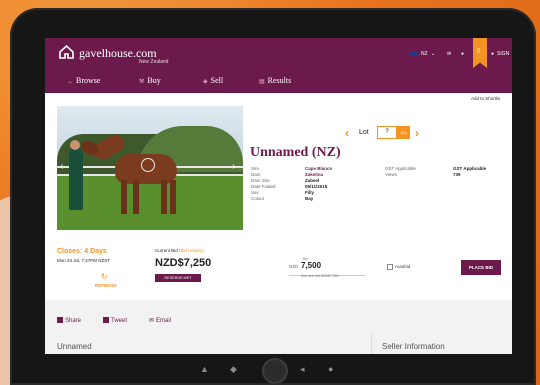 The height and width of the screenshot is (385, 540). Describe the element at coordinates (479, 52) in the screenshot. I see `cart-count: 0` at that location.